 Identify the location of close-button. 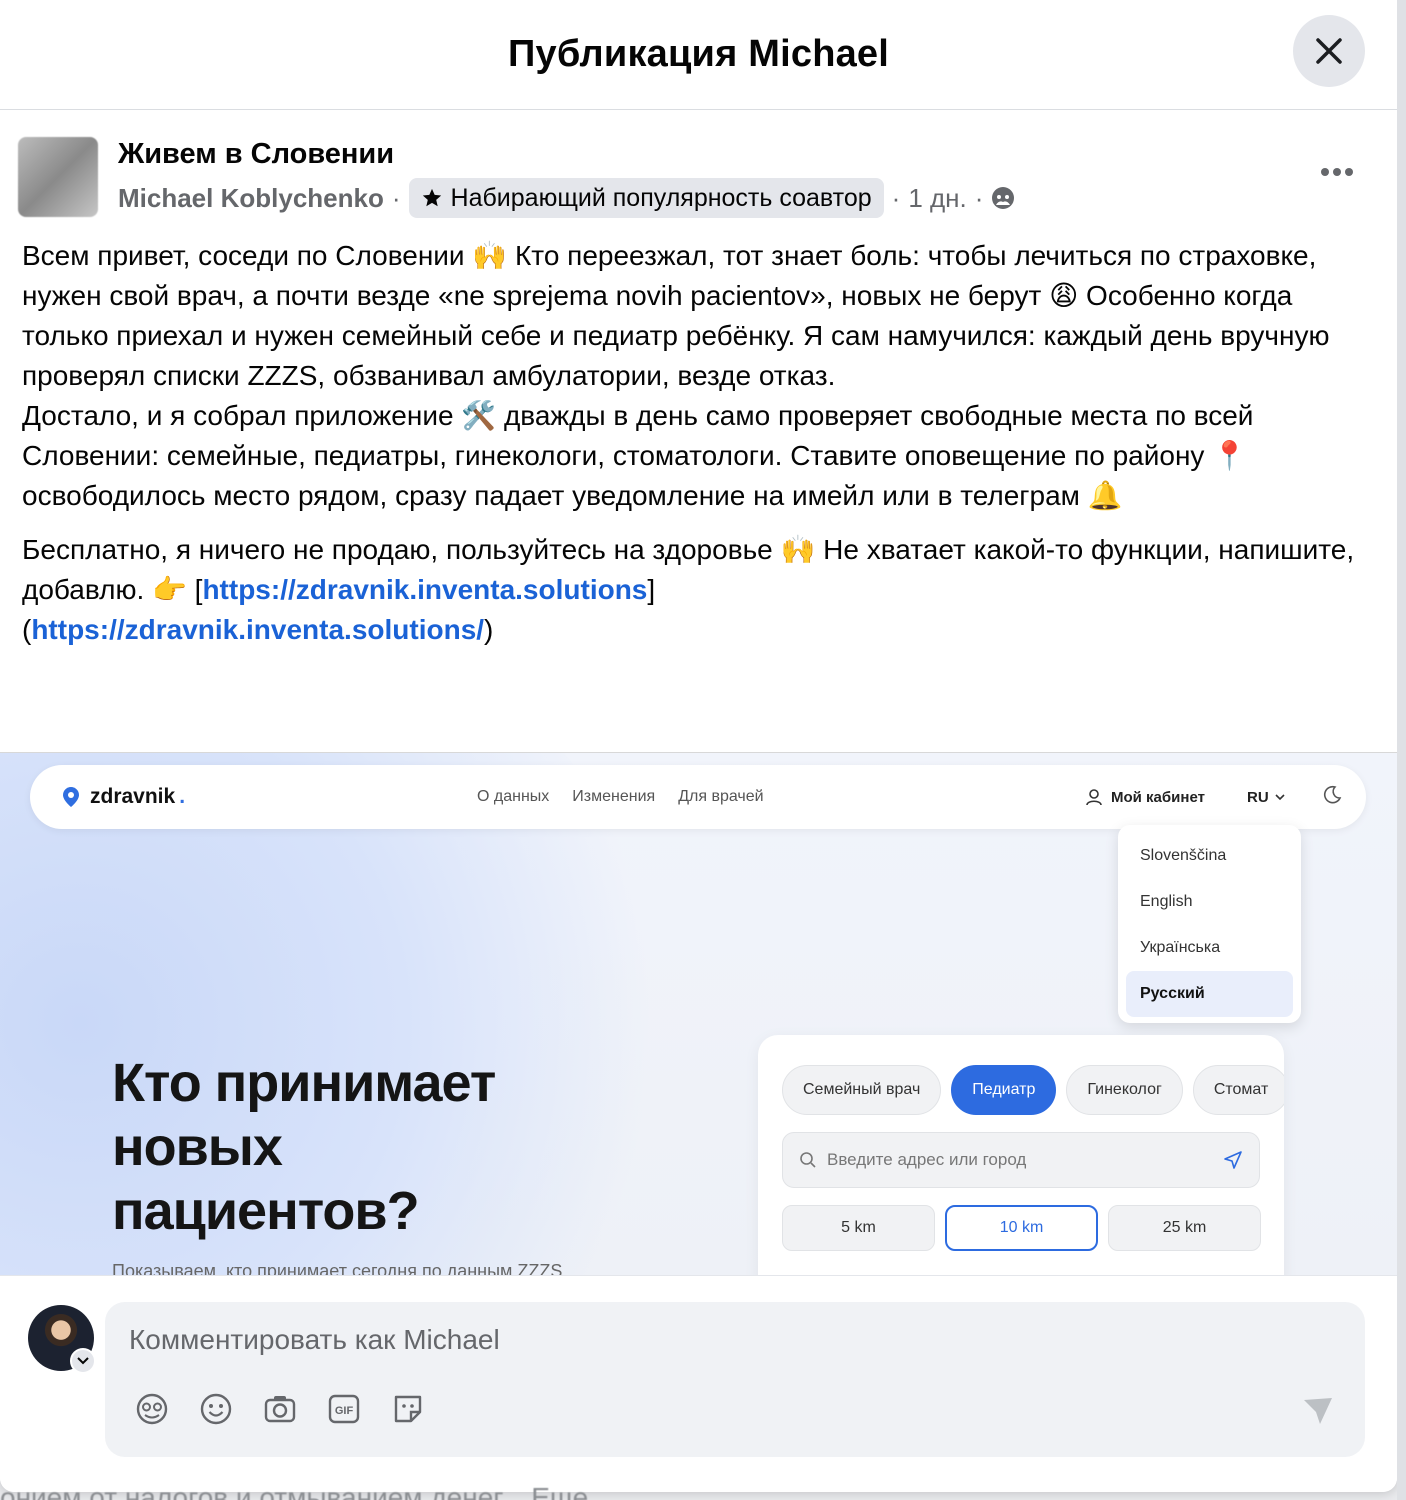
(1329, 51).